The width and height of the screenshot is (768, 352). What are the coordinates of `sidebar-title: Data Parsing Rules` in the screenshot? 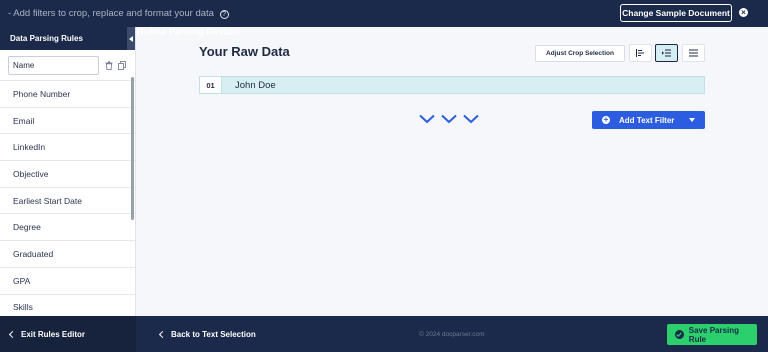 It's located at (46, 38).